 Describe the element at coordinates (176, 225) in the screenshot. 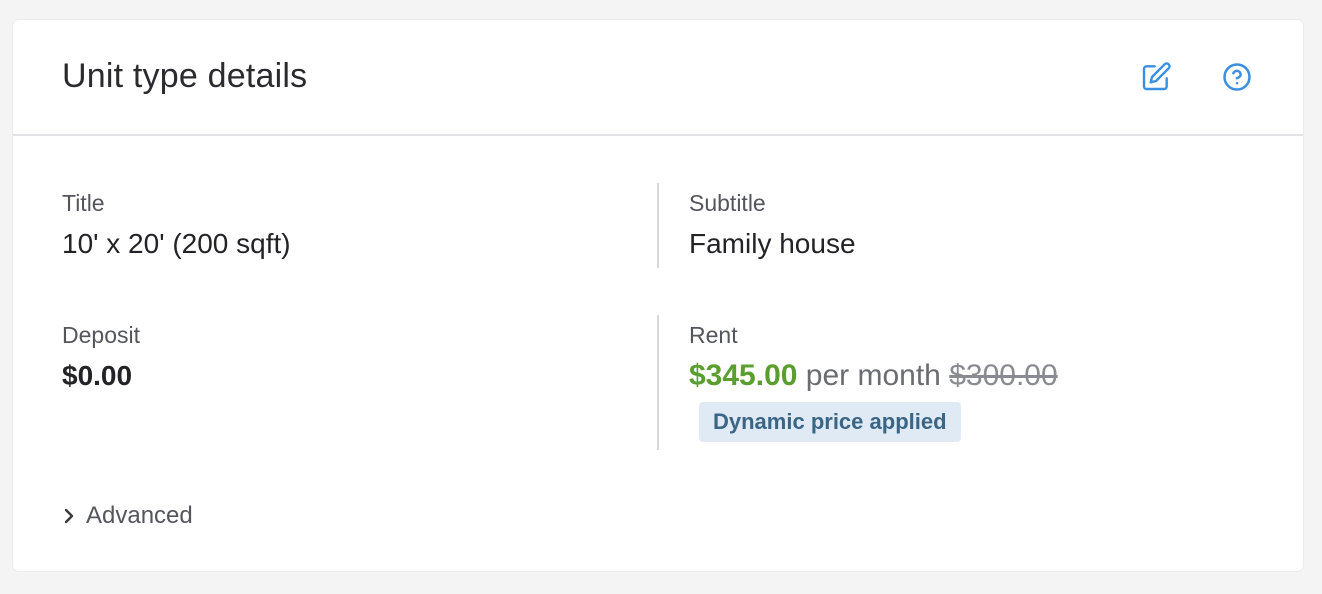

I see `title-field: Title 10' x 20' (200 sqft)` at that location.